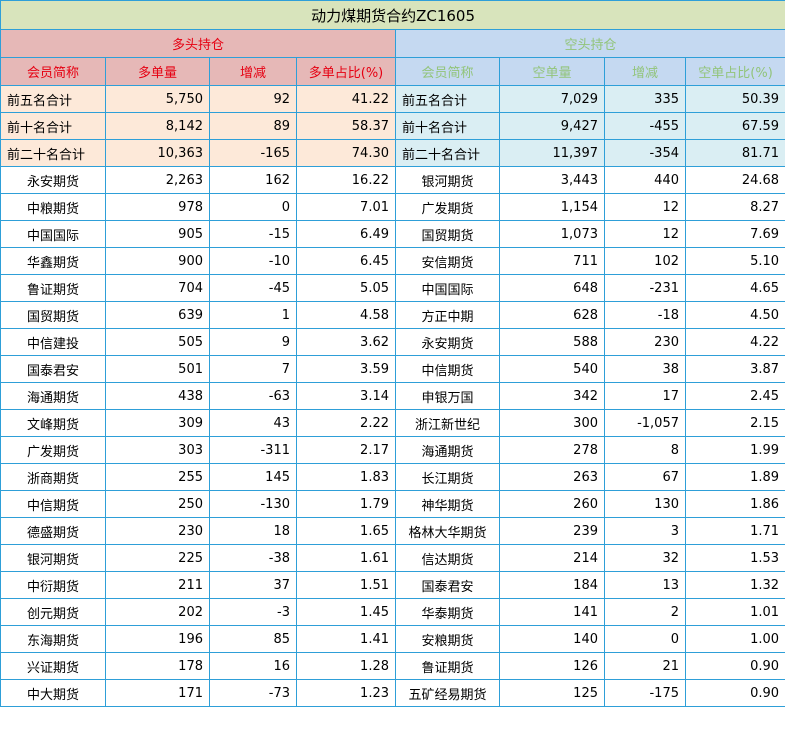  Describe the element at coordinates (552, 531) in the screenshot. I see `short-volume-cell: 239` at that location.